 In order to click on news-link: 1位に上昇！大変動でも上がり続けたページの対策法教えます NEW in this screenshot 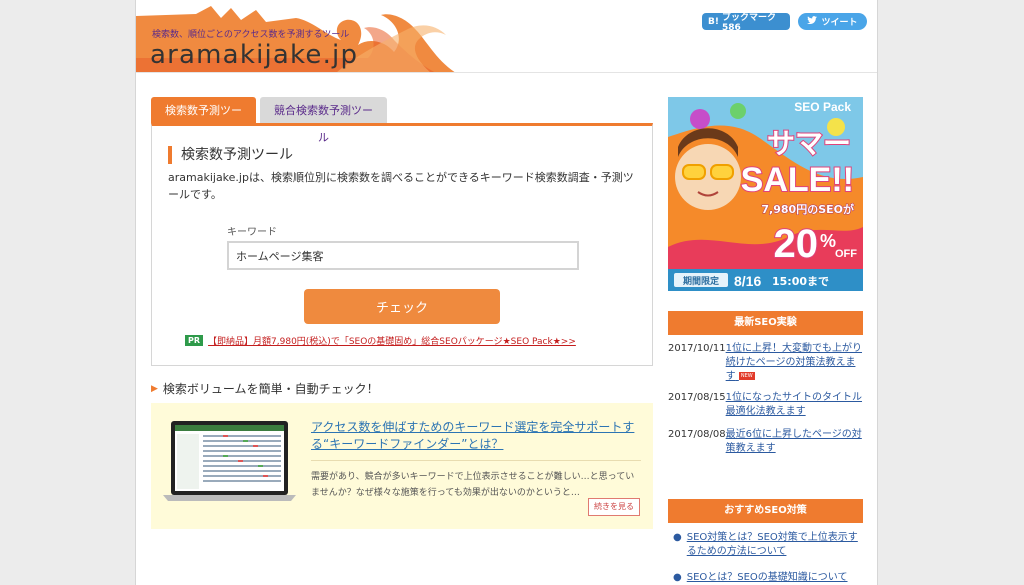, I will do `click(794, 363)`.